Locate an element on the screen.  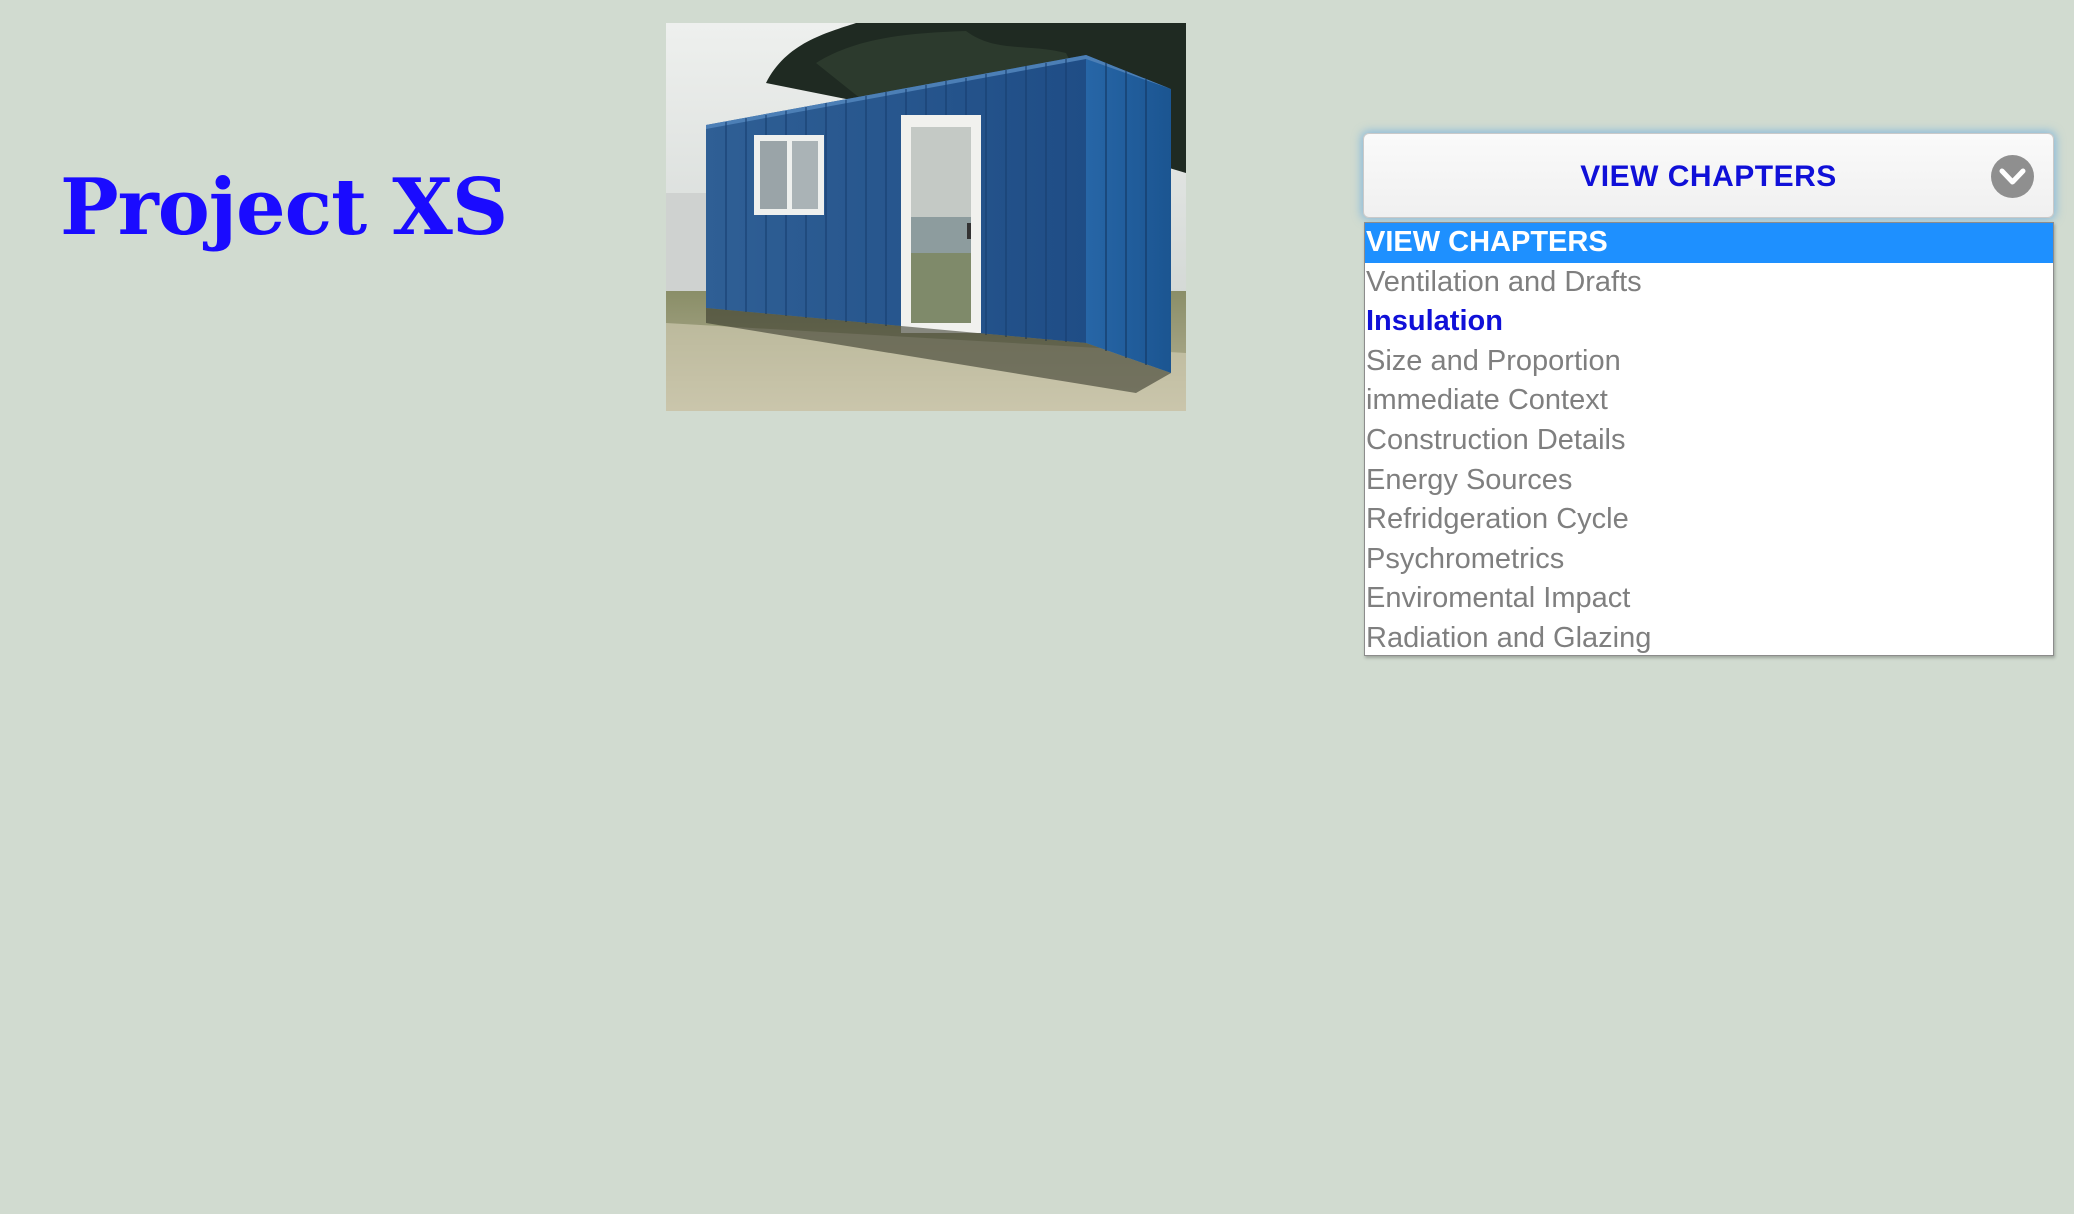
site-title: Project XS is located at coordinates (284, 207).